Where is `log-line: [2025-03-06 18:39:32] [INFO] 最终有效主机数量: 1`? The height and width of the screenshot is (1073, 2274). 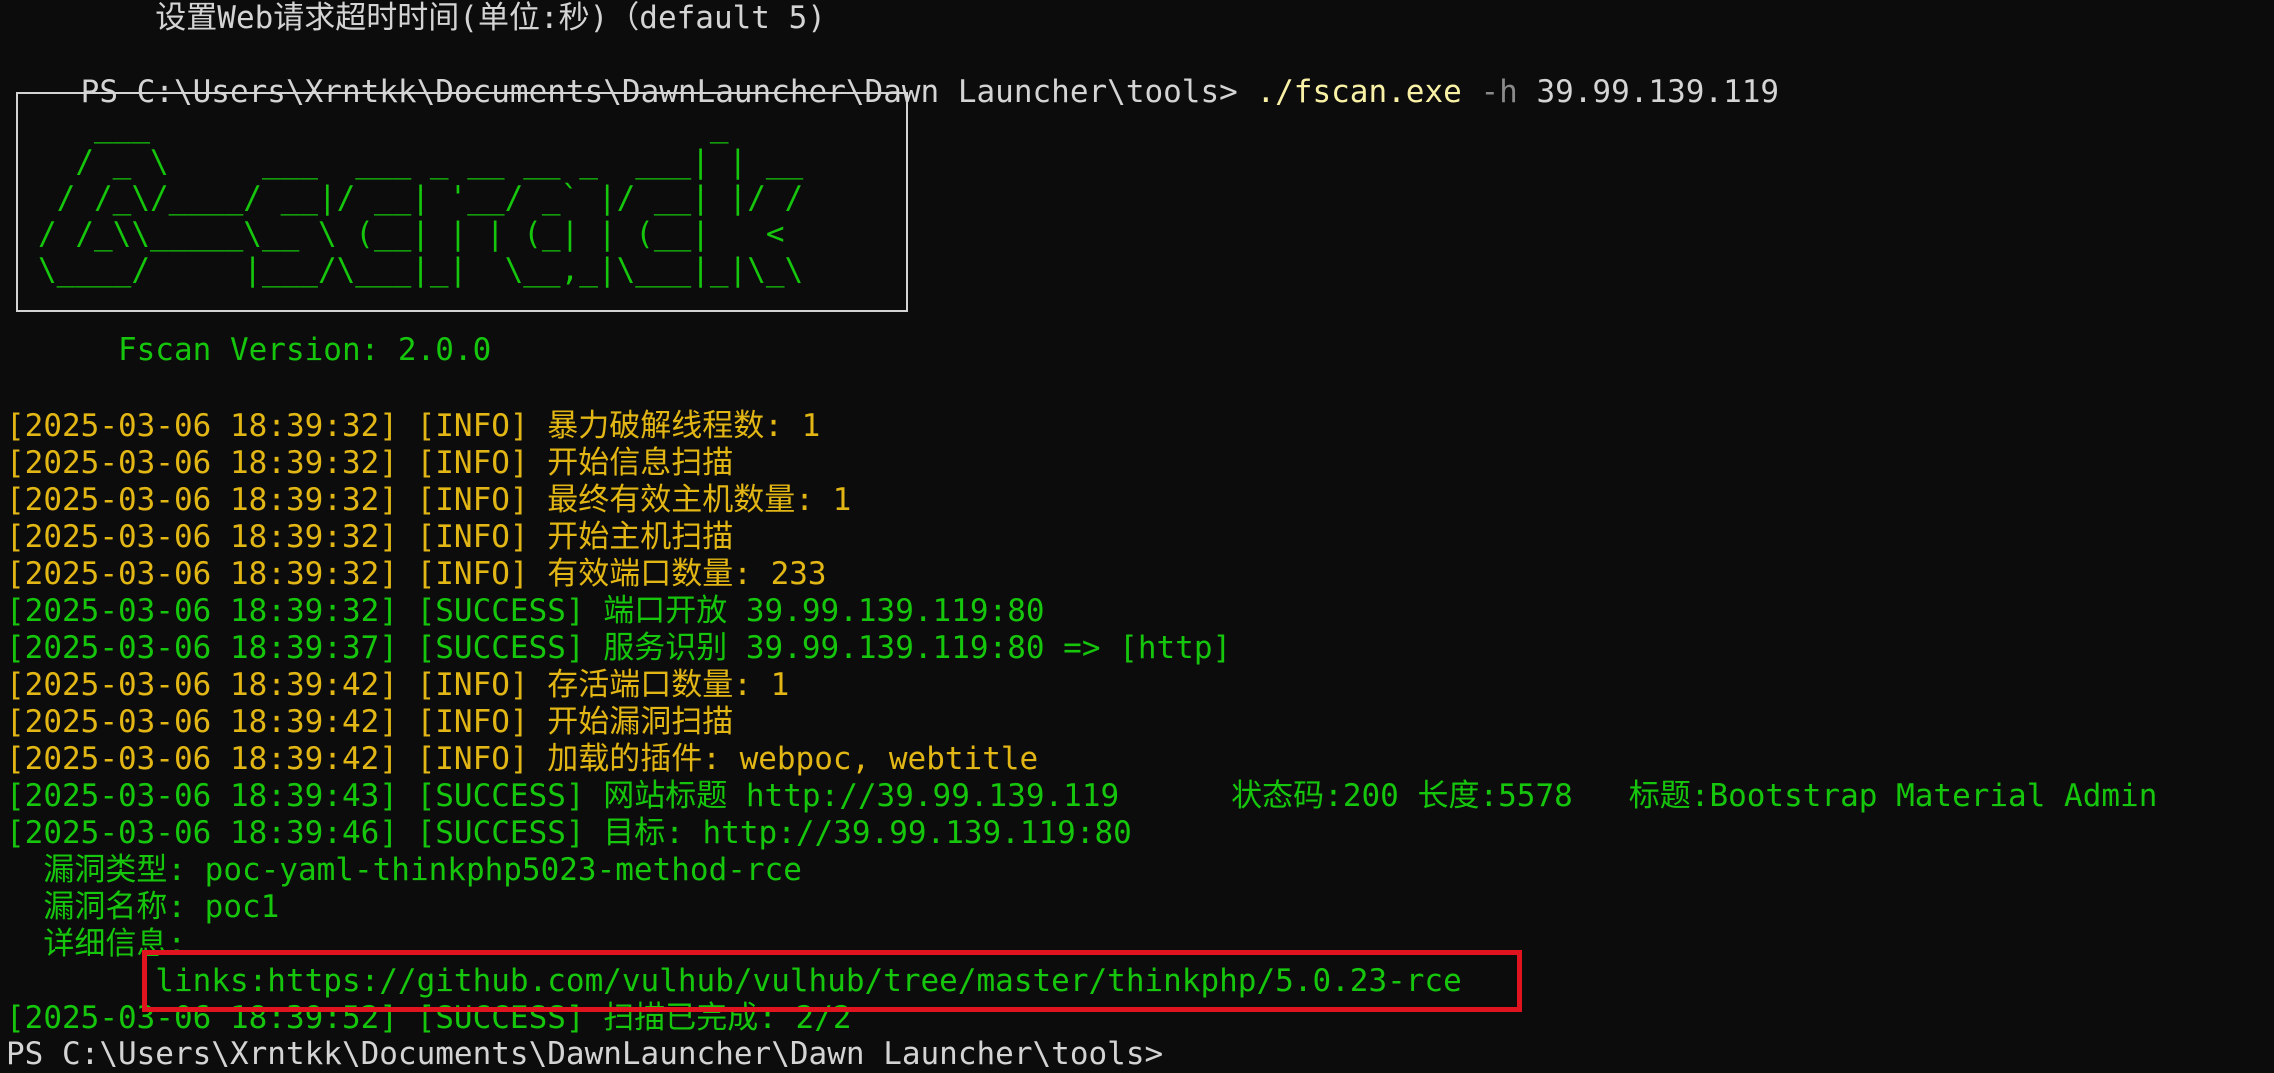 log-line: [2025-03-06 18:39:32] [INFO] 最终有效主机数量: 1 is located at coordinates (429, 500).